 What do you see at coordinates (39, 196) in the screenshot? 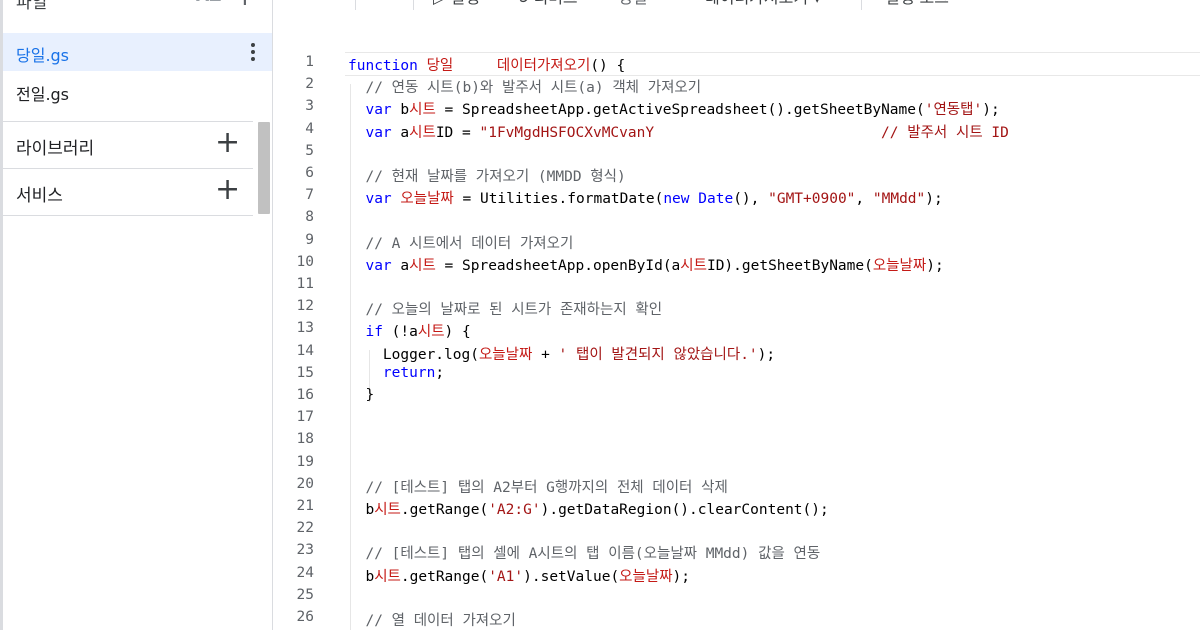
I see `services-label: 서비스` at bounding box center [39, 196].